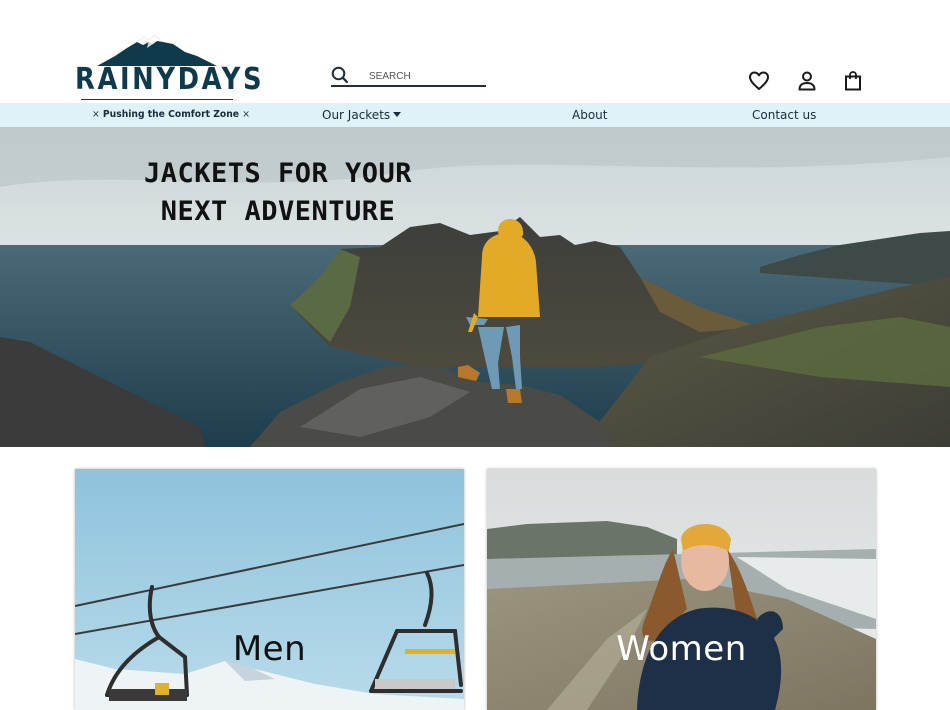 The width and height of the screenshot is (950, 710). Describe the element at coordinates (589, 115) in the screenshot. I see `nav-about: About` at that location.